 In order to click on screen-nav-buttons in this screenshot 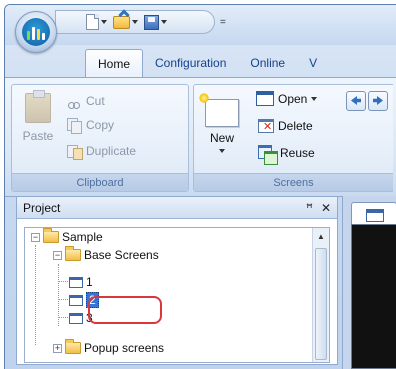, I will do `click(367, 101)`.